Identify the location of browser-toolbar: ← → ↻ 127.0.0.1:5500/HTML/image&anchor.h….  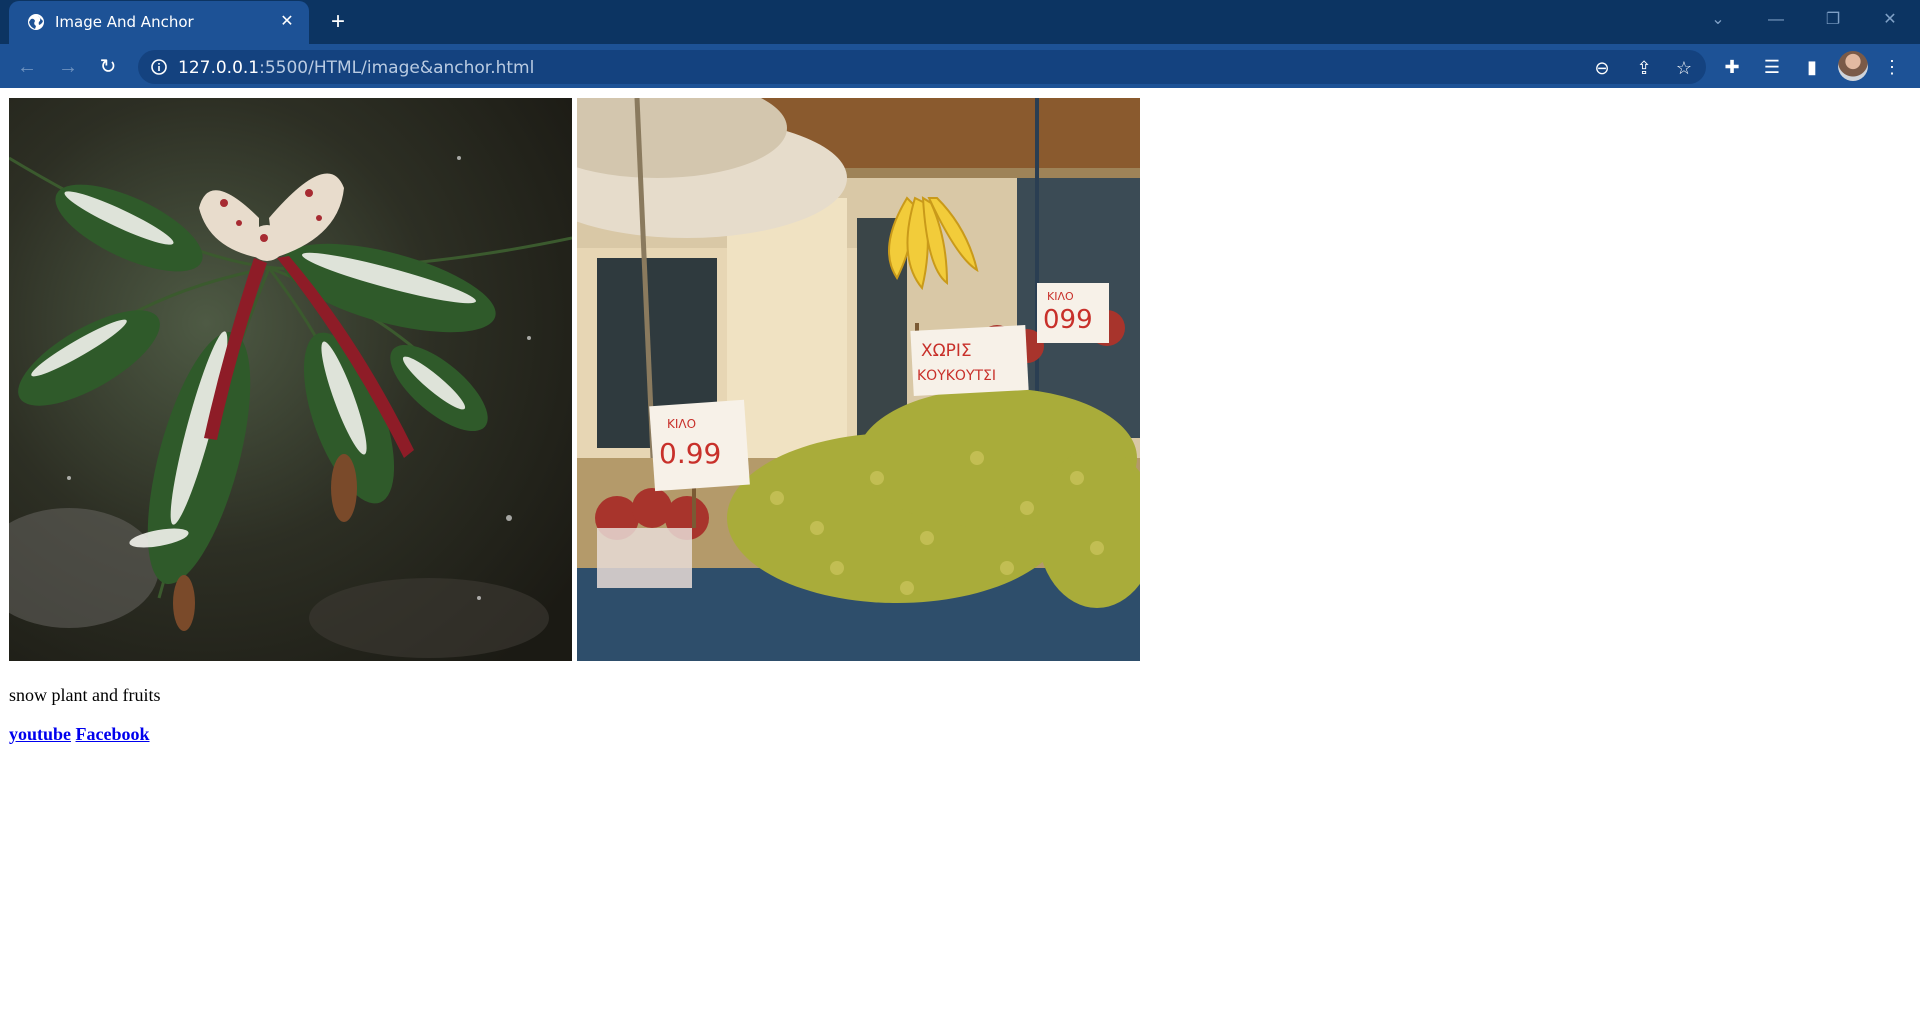
(960, 66).